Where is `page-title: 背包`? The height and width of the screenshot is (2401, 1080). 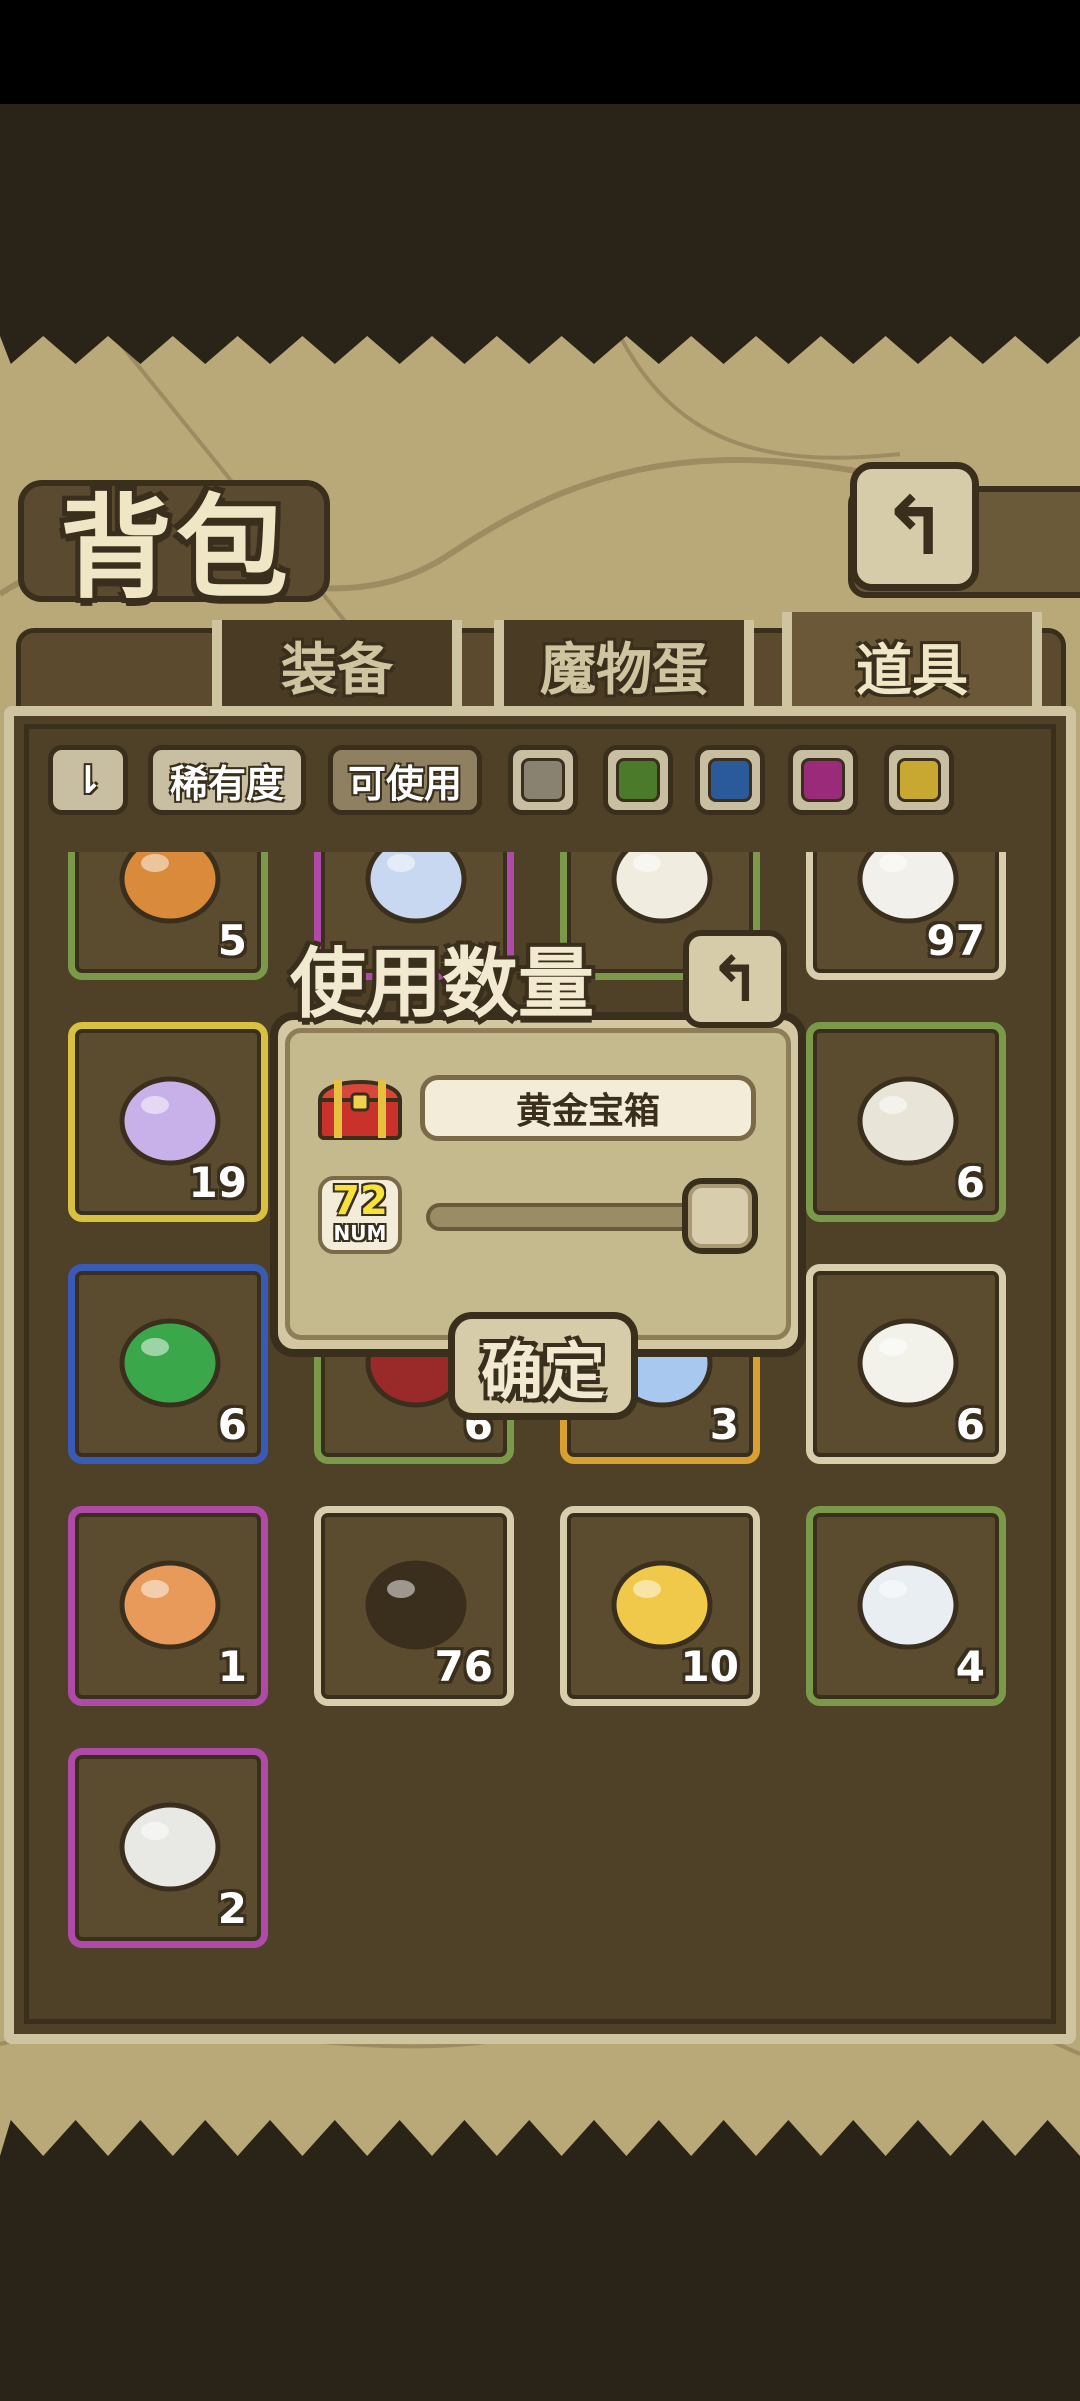
page-title: 背包 is located at coordinates (176, 549).